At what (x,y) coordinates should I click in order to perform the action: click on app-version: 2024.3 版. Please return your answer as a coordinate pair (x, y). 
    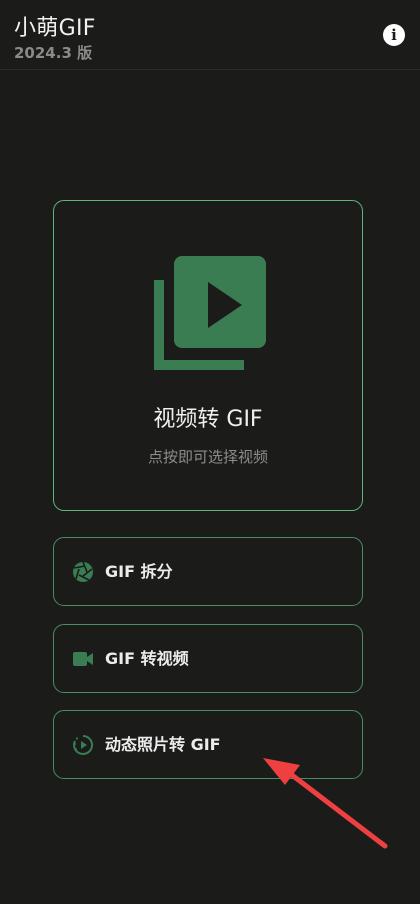
    Looking at the image, I should click on (53, 53).